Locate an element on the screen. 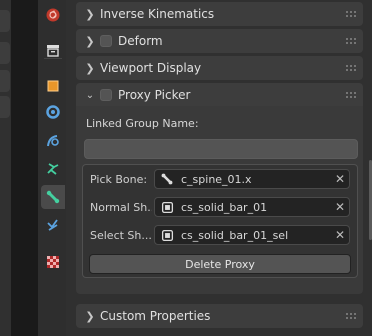 This screenshot has width=372, height=336. pick-bone-value: c_spine_01.x is located at coordinates (216, 179).